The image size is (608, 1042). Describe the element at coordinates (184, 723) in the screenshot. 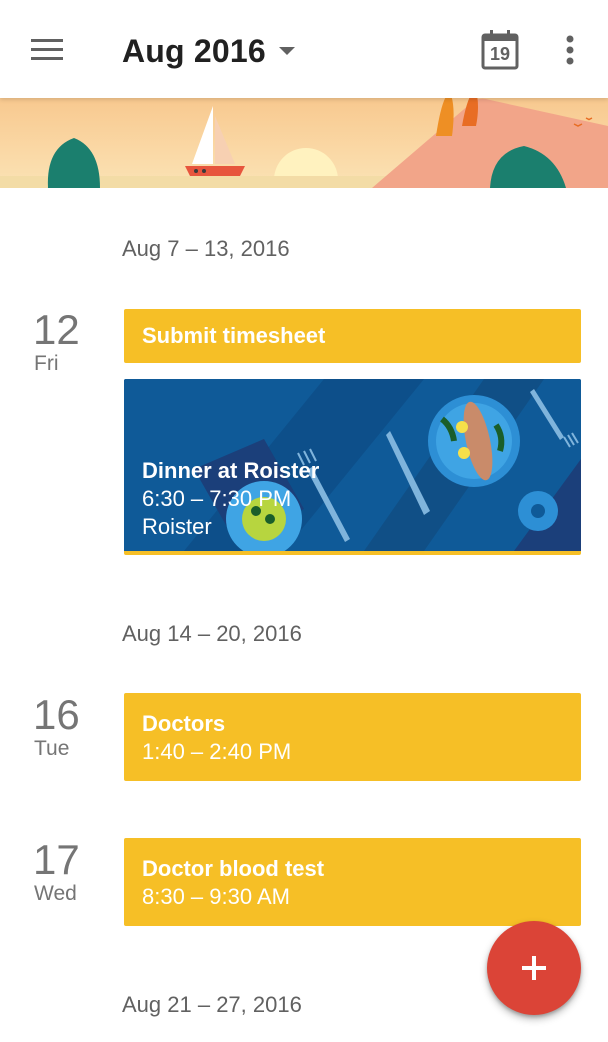

I see `event-title: Doctors` at that location.